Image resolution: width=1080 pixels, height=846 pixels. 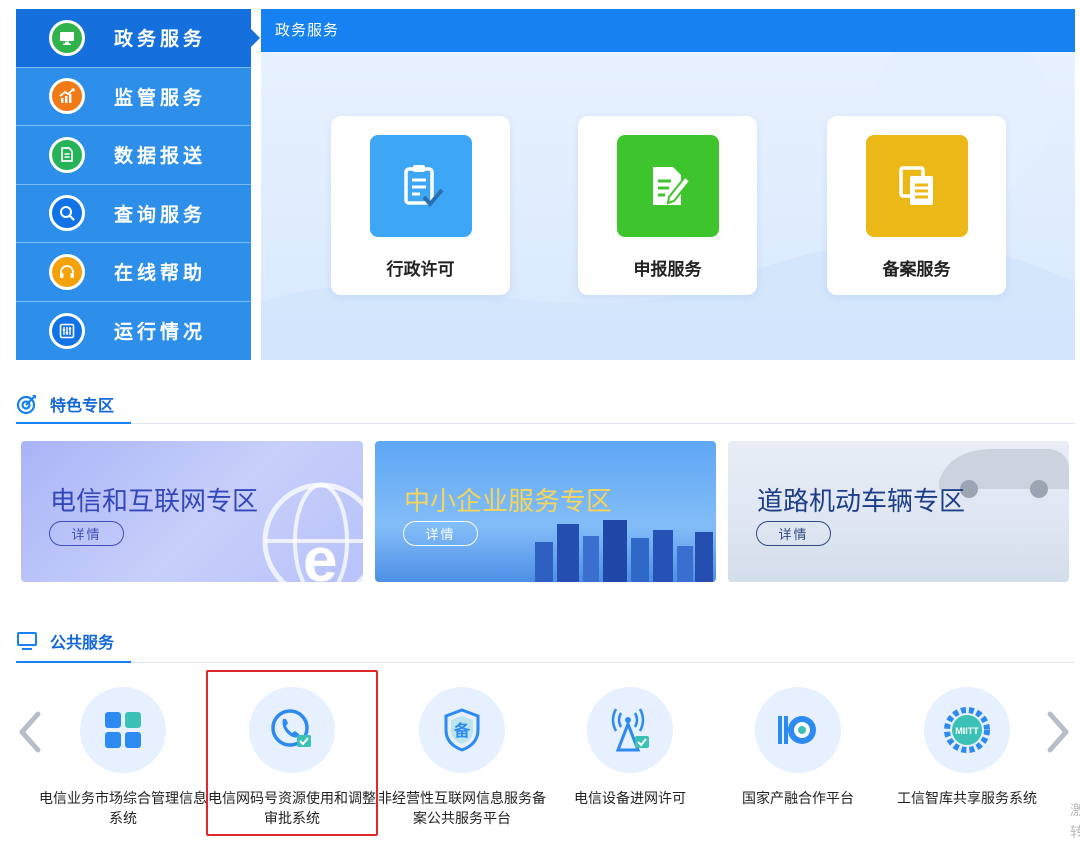 I want to click on target-speed-icon, so click(x=798, y=730).